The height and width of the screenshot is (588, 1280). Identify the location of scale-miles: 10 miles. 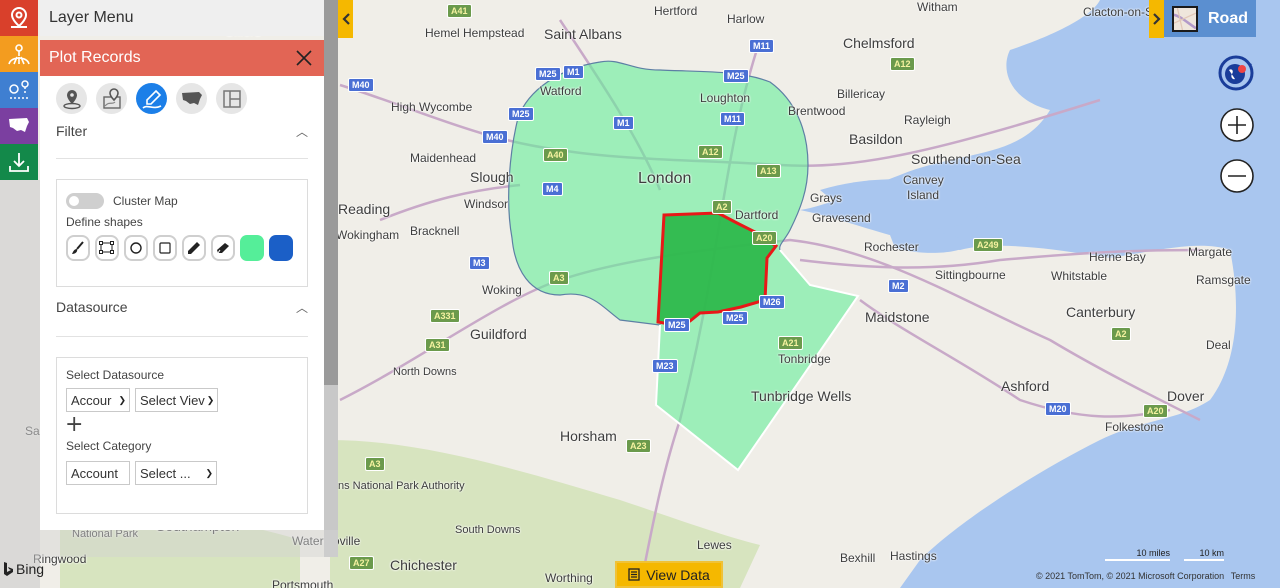
(1137, 554).